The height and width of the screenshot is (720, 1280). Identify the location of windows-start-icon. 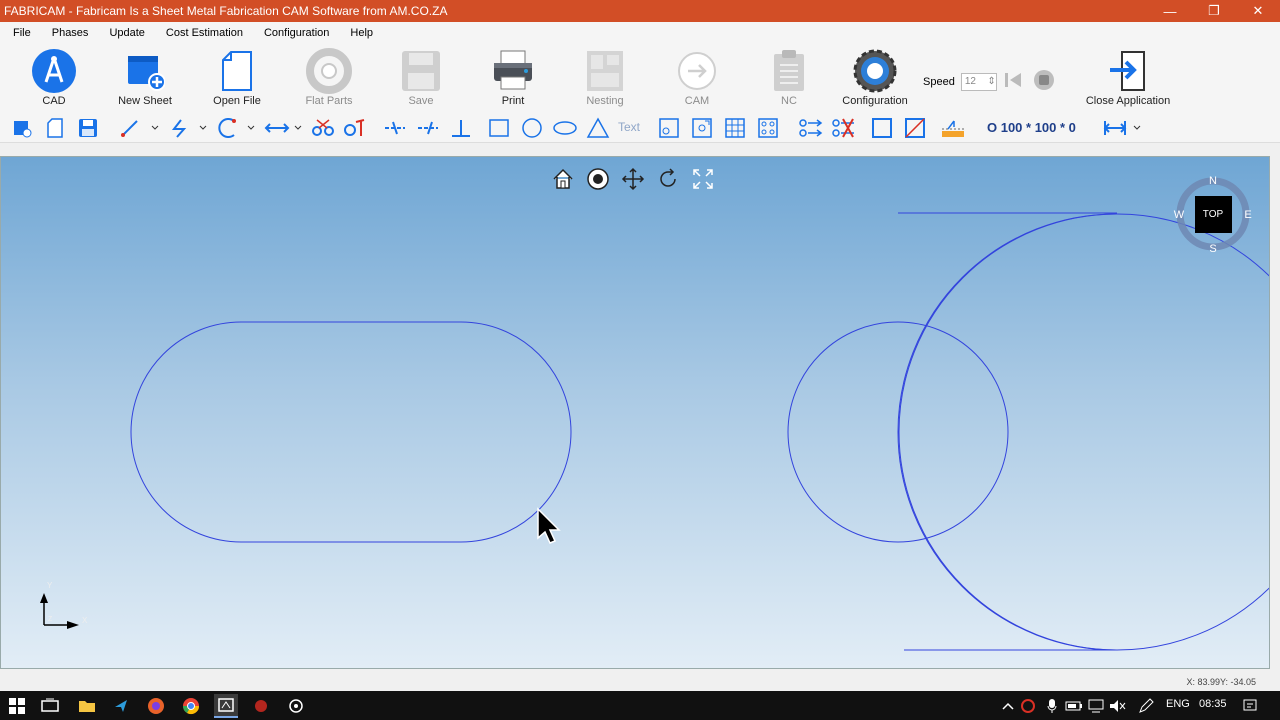
(17, 706).